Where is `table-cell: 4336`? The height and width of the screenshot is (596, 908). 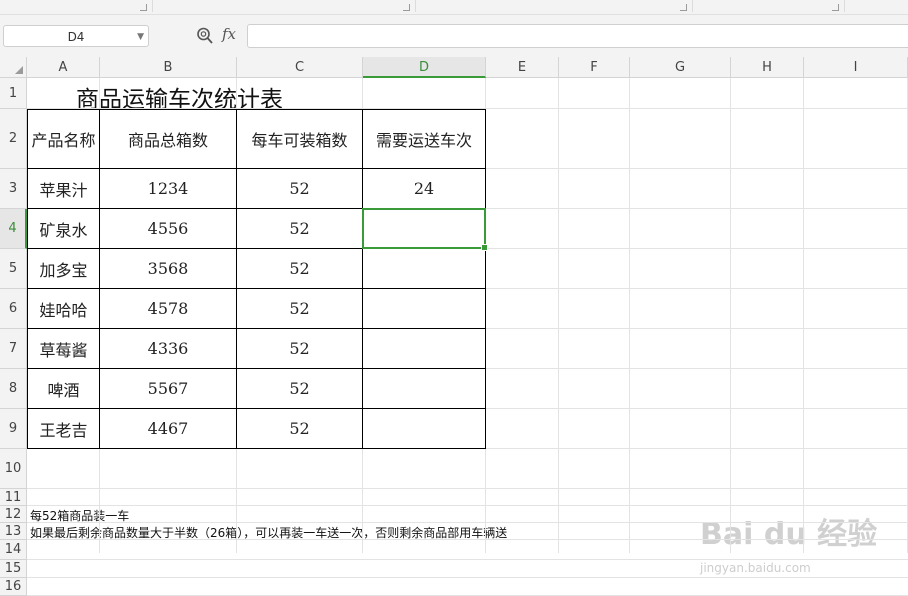
table-cell: 4336 is located at coordinates (168, 349).